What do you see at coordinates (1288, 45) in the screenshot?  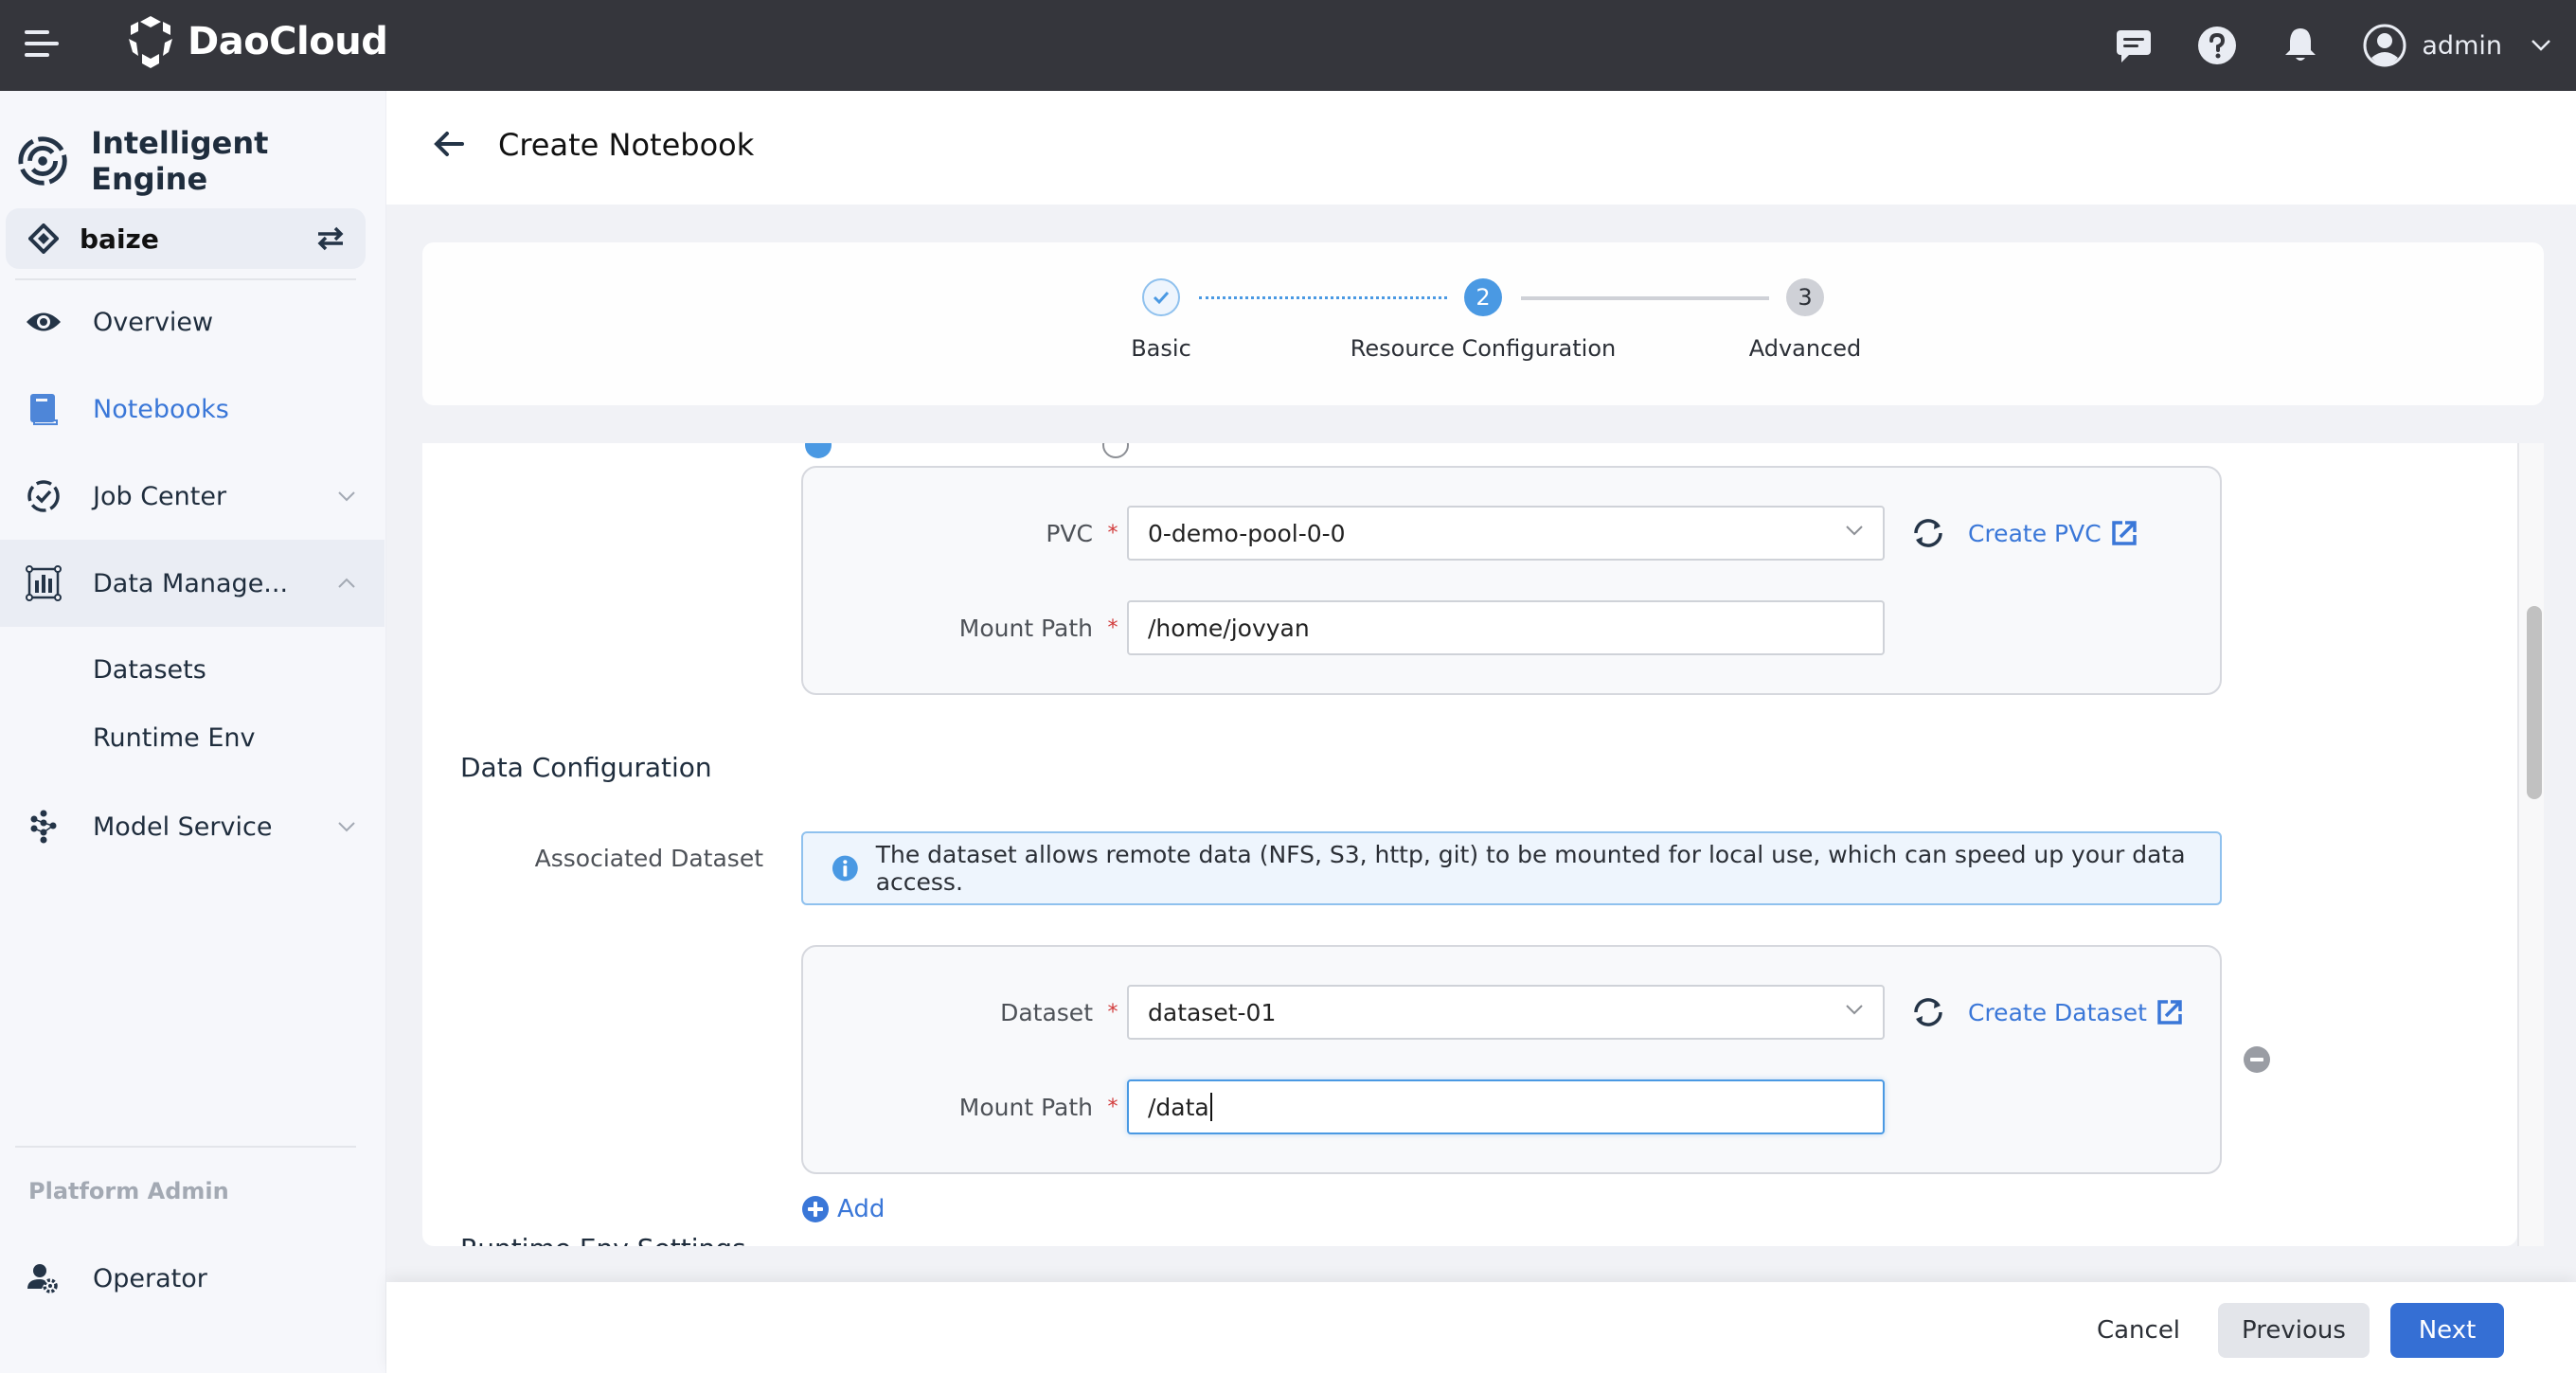 I see `top-bar: DaoCloud admin` at bounding box center [1288, 45].